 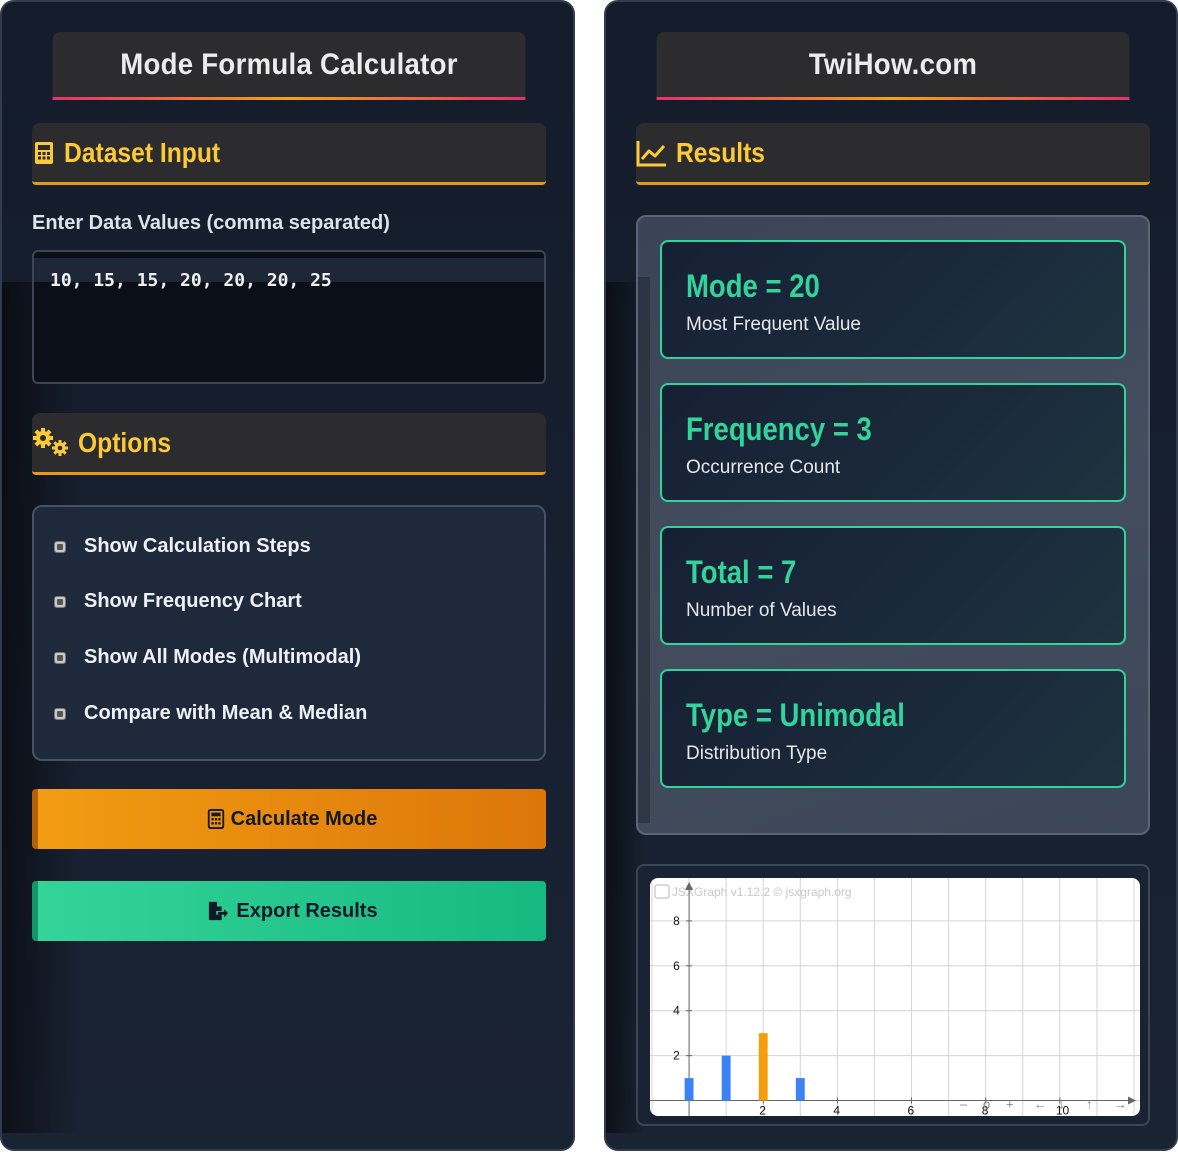 I want to click on options-section-header: Options, so click(x=289, y=444).